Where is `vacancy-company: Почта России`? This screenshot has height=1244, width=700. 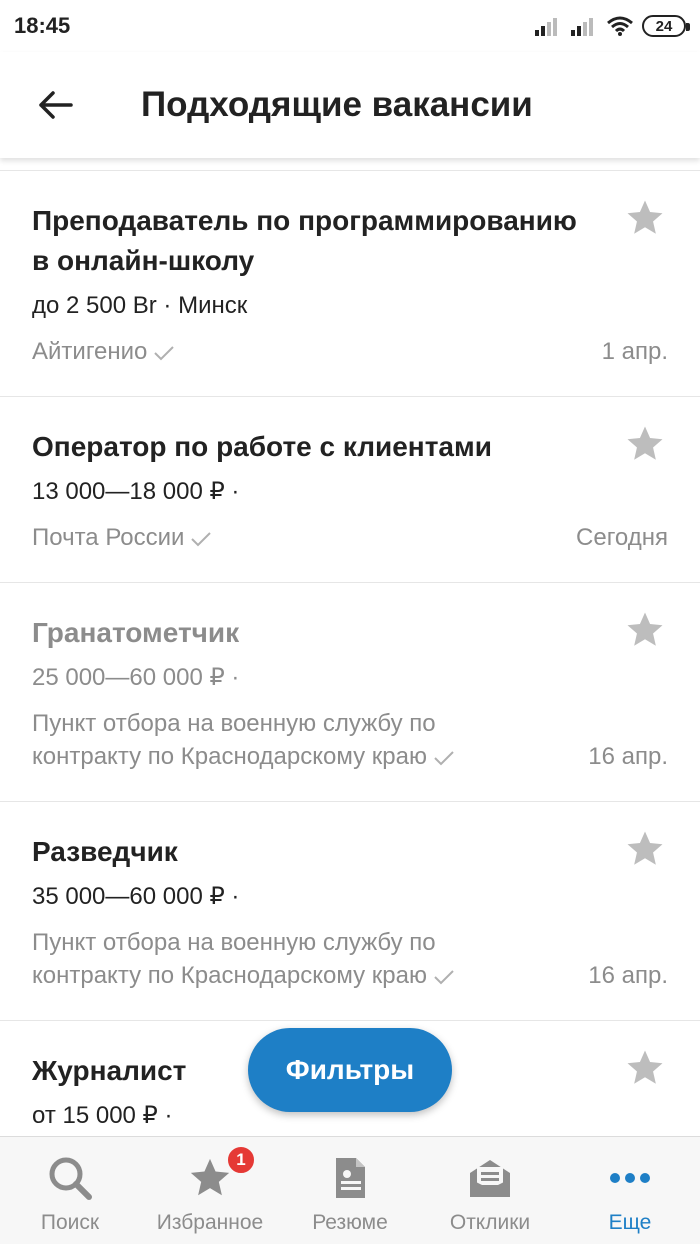 vacancy-company: Почта России is located at coordinates (304, 537).